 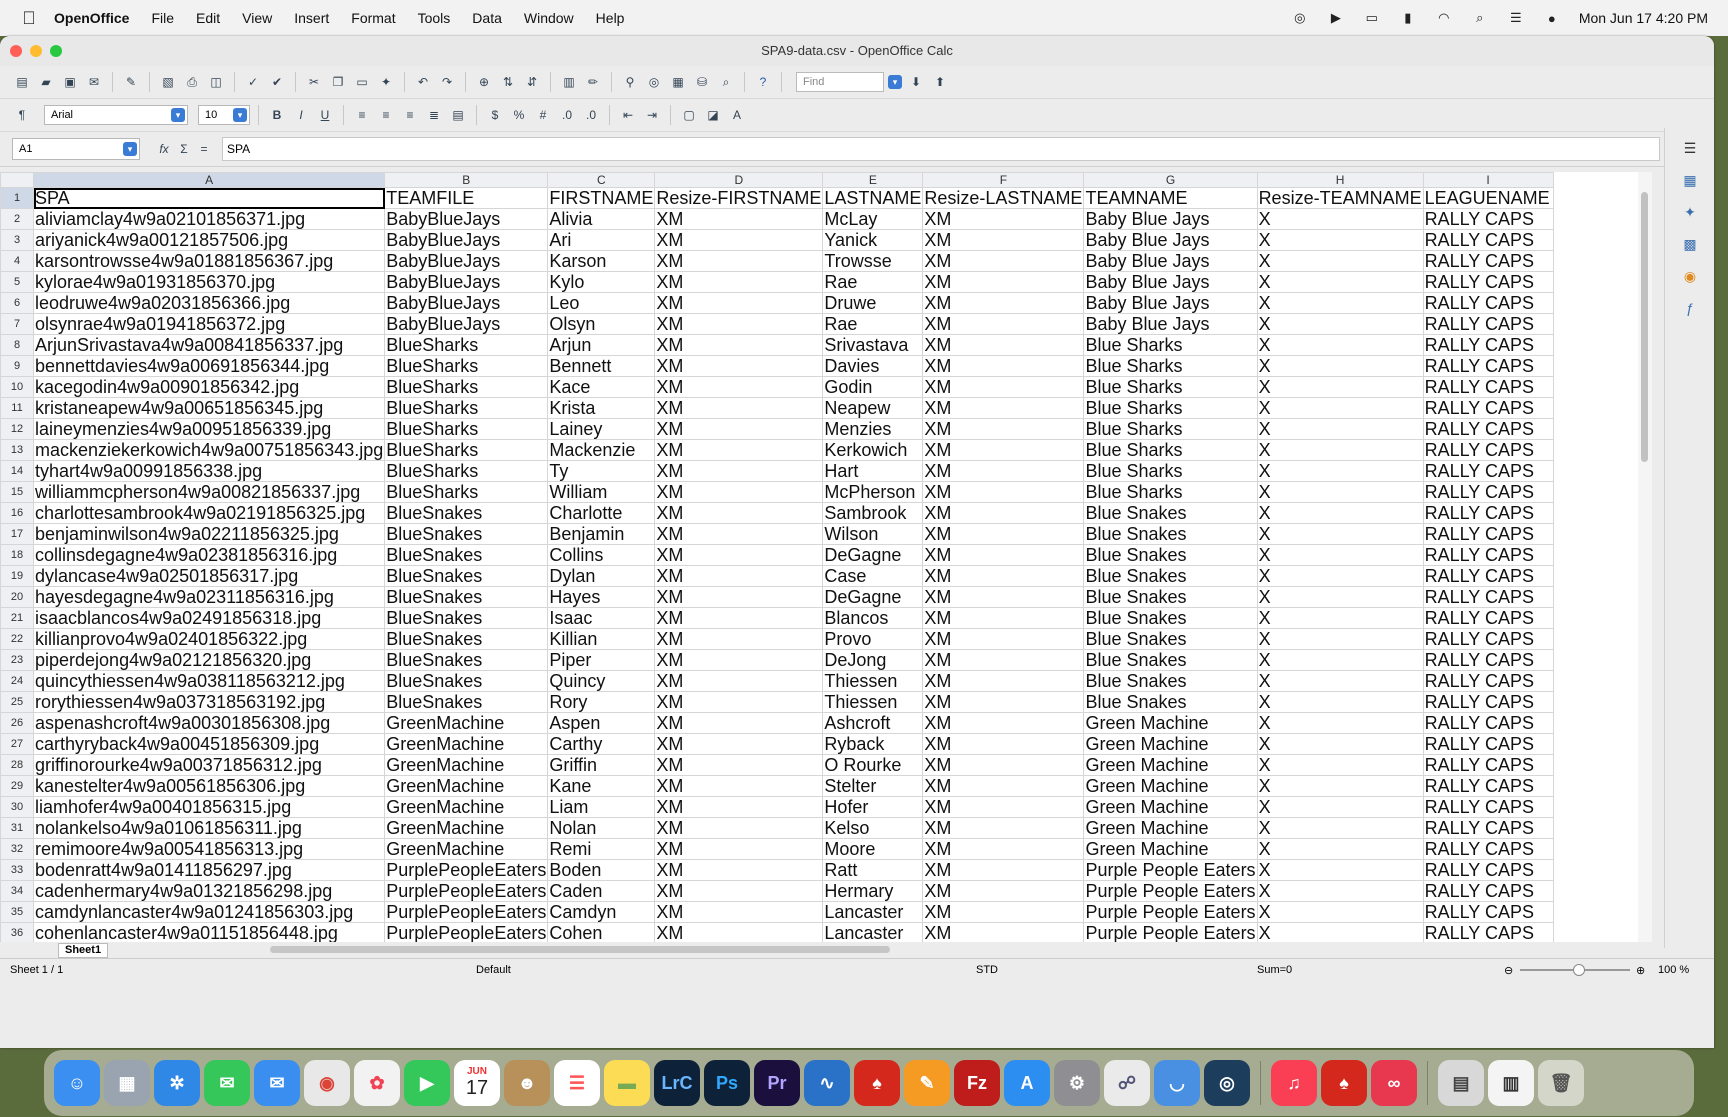 What do you see at coordinates (601, 702) in the screenshot?
I see `cell-c25: Rory` at bounding box center [601, 702].